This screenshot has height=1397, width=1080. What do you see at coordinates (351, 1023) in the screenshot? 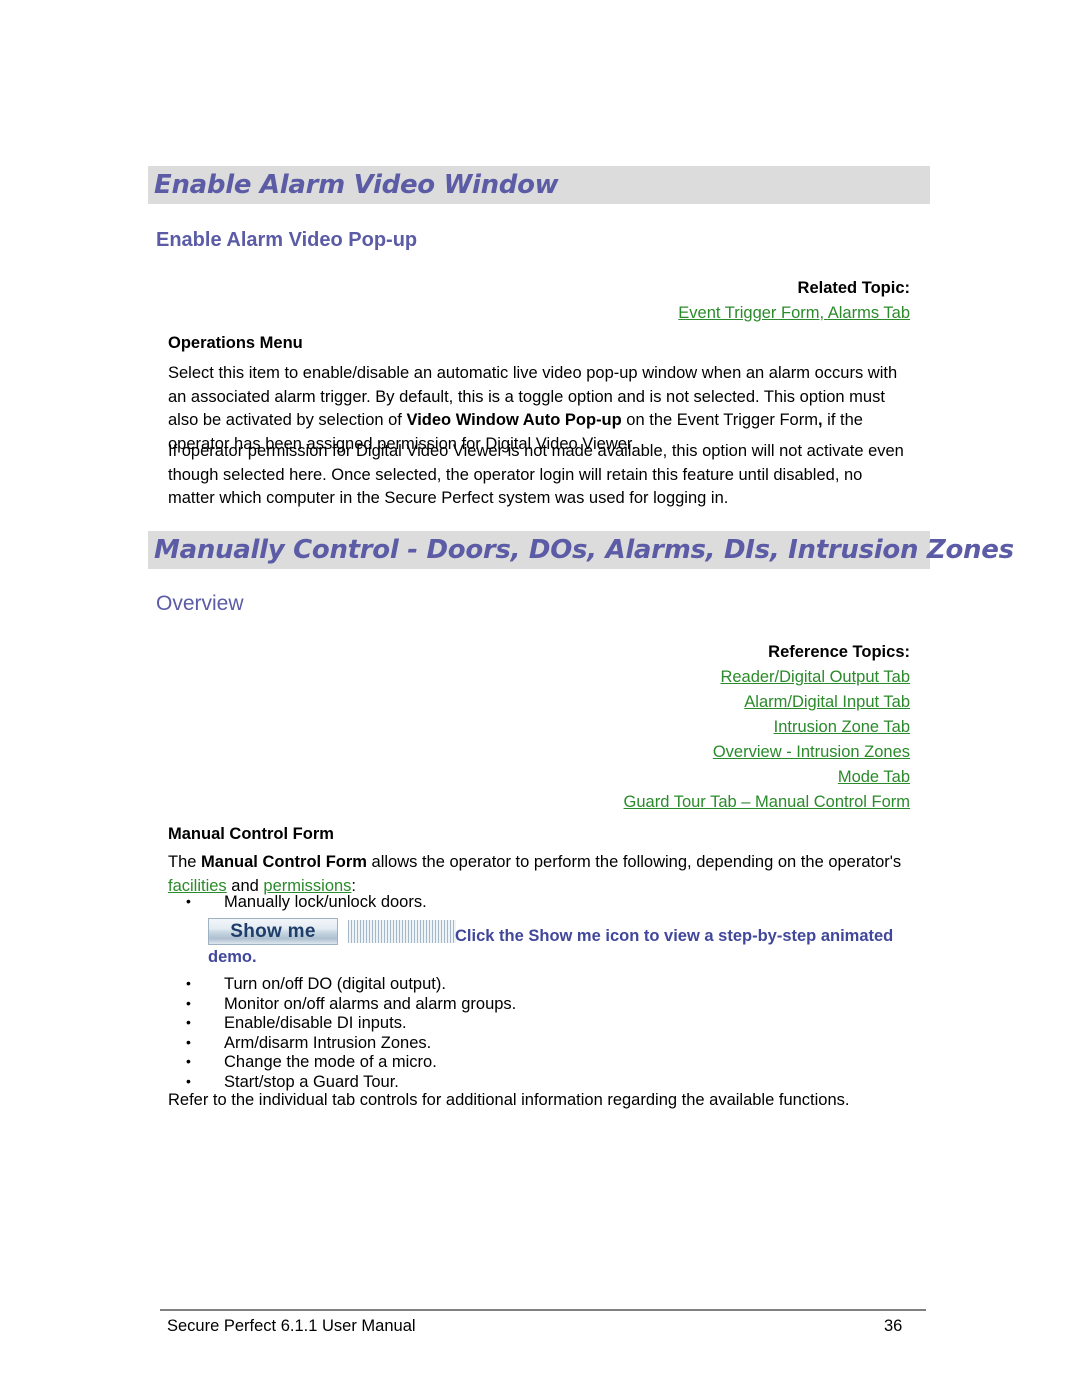
I see `list-item: Enable/disable DI inputs.` at bounding box center [351, 1023].